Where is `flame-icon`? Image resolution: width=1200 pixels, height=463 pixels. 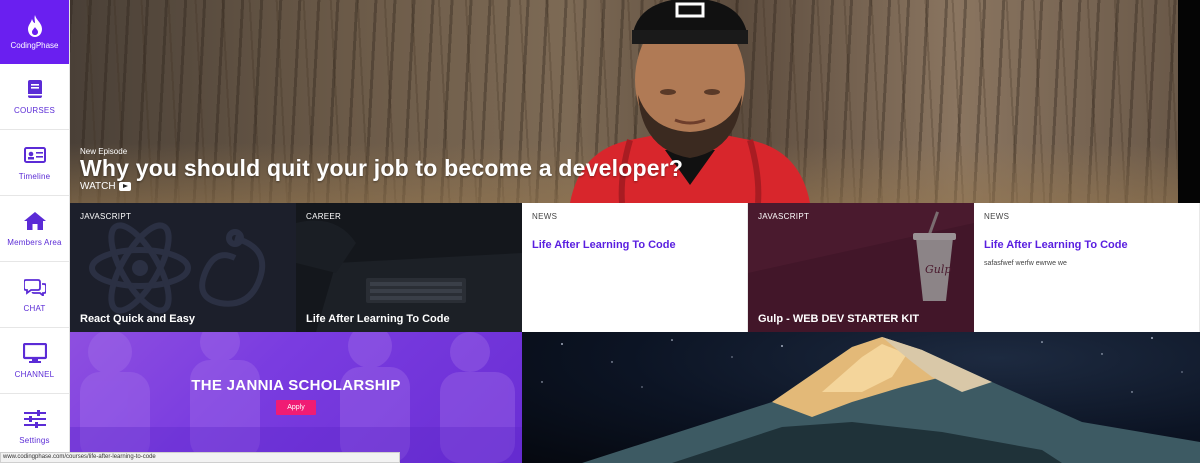 flame-icon is located at coordinates (34, 25).